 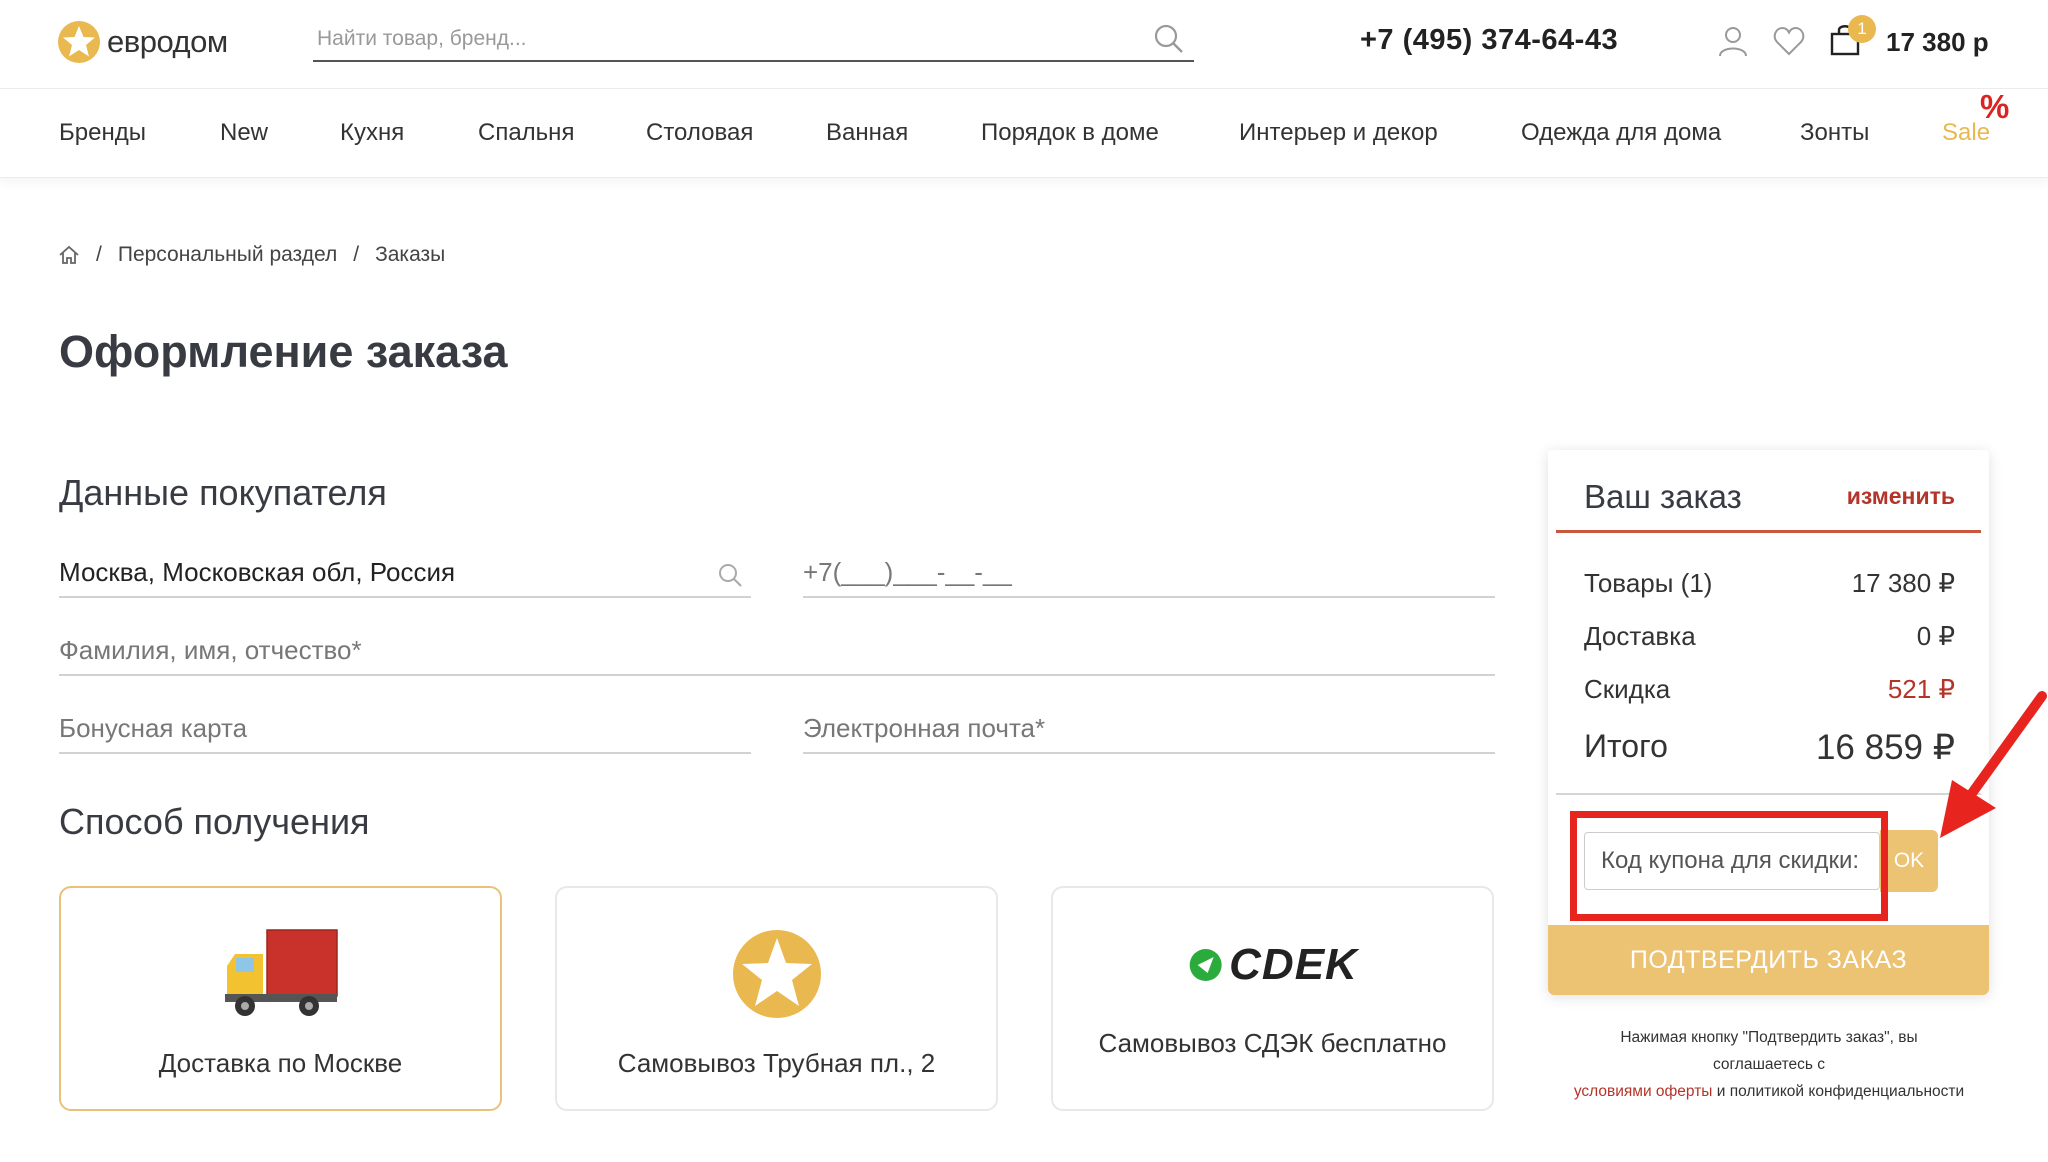 I want to click on site-header: евродом +7 (495) 374-64-43 1 17 380 р, so click(x=1024, y=44).